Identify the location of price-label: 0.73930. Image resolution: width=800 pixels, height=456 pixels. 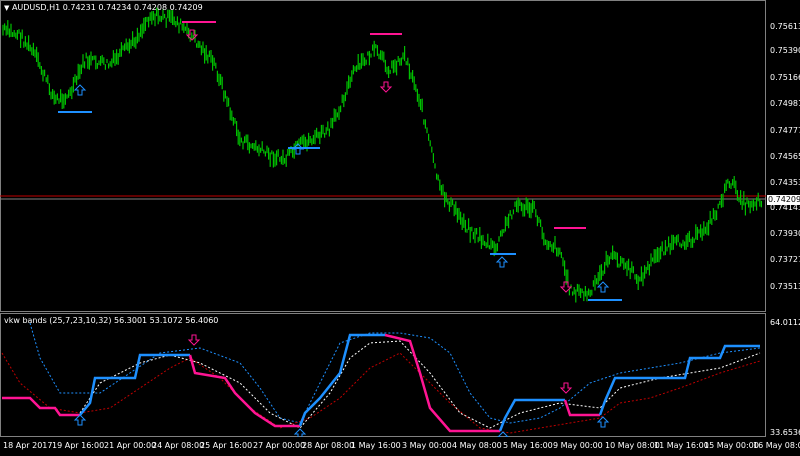
(785, 233).